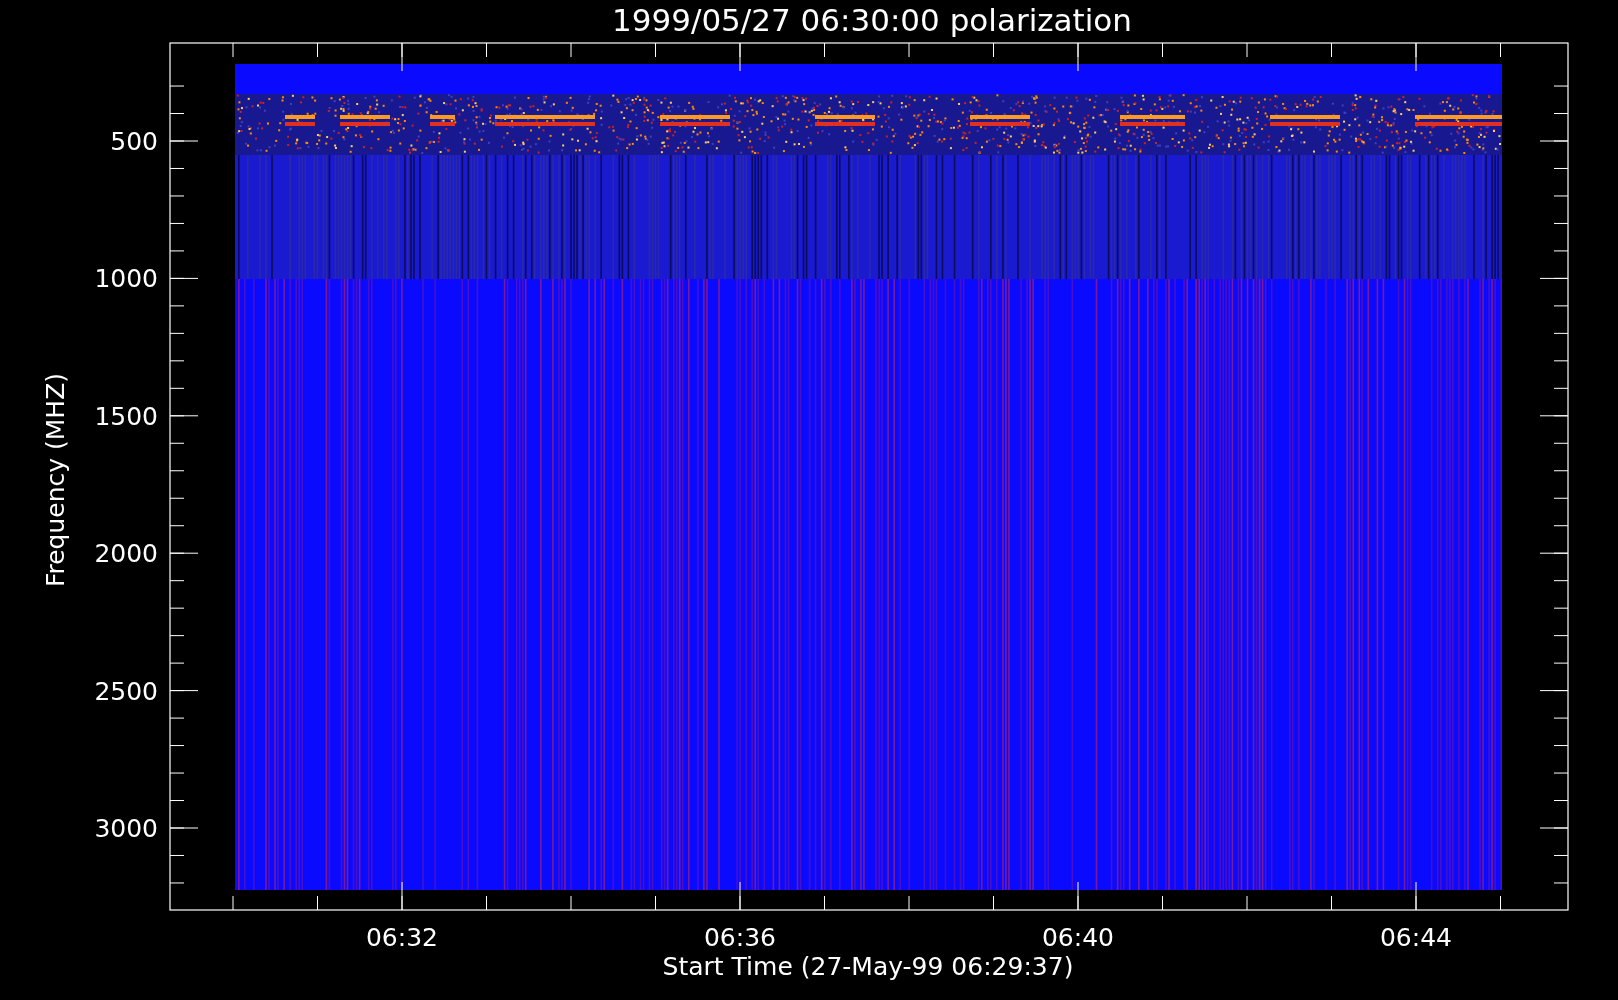 The height and width of the screenshot is (1000, 1618). What do you see at coordinates (126, 416) in the screenshot?
I see `y-tick-label: 1500` at bounding box center [126, 416].